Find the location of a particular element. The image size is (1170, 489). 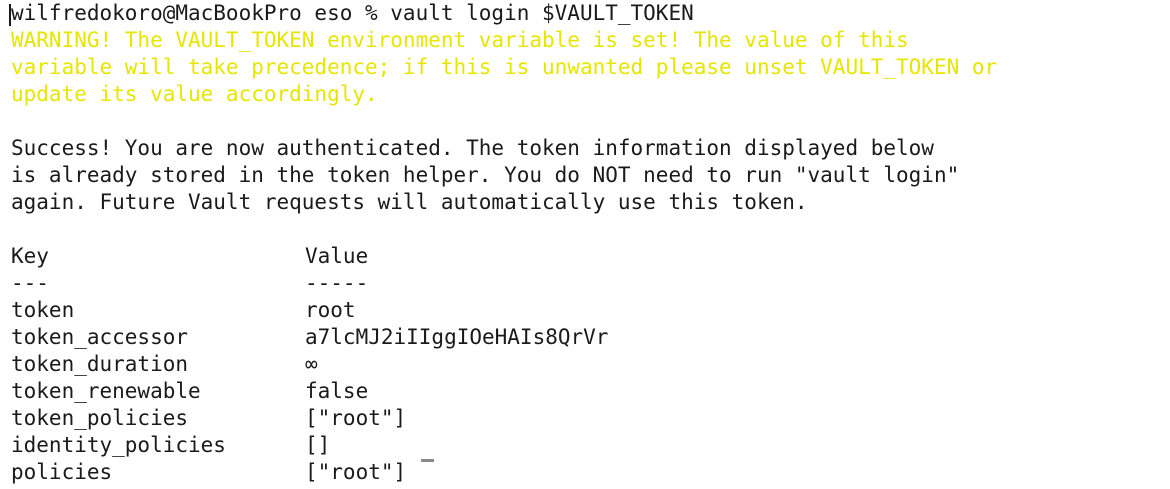

row-key: token_renewable is located at coordinates (106, 391).